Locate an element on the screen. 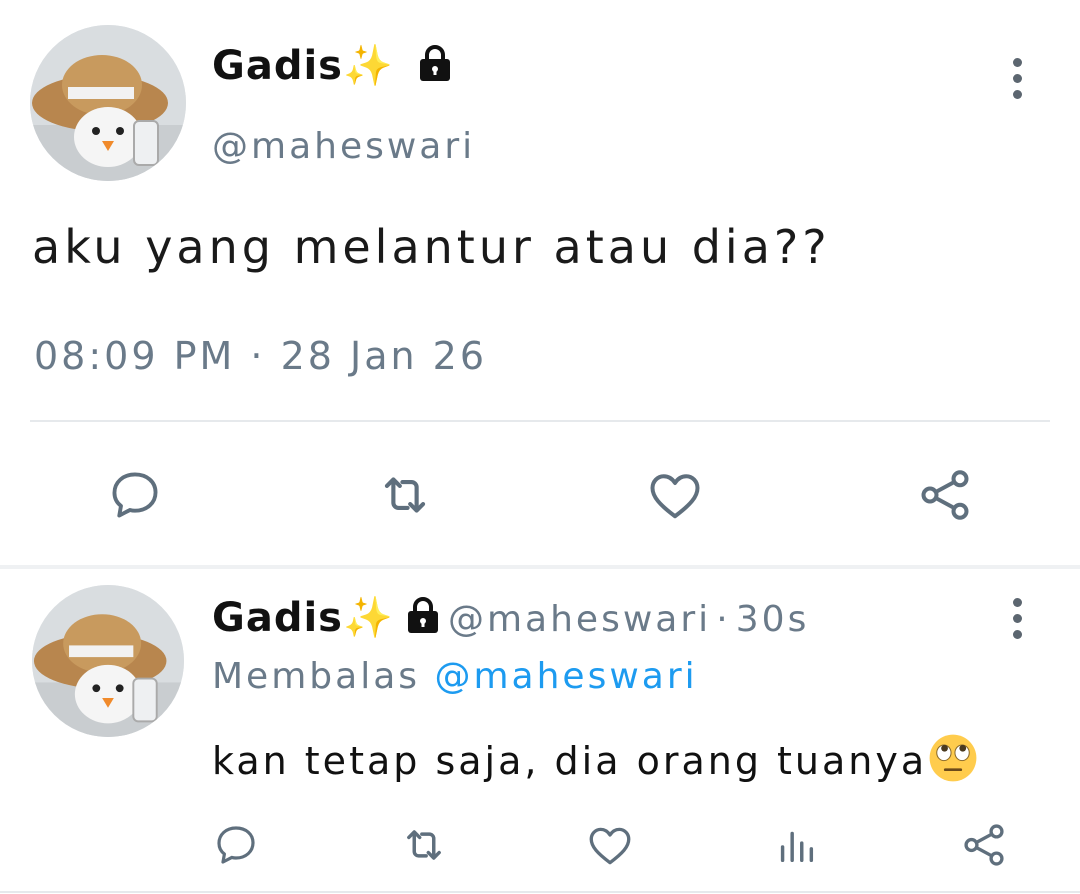 The height and width of the screenshot is (894, 1080). author-name-row: Gadis✨ is located at coordinates (333, 65).